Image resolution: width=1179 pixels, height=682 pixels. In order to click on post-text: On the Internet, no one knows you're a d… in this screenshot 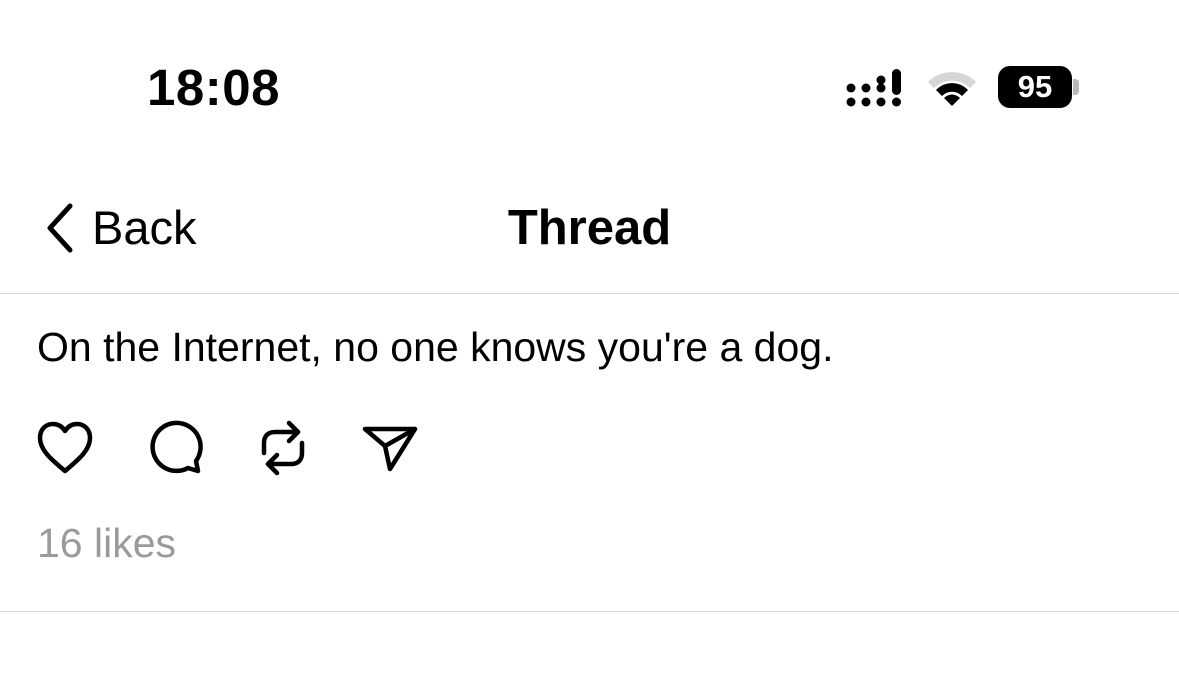, I will do `click(435, 347)`.